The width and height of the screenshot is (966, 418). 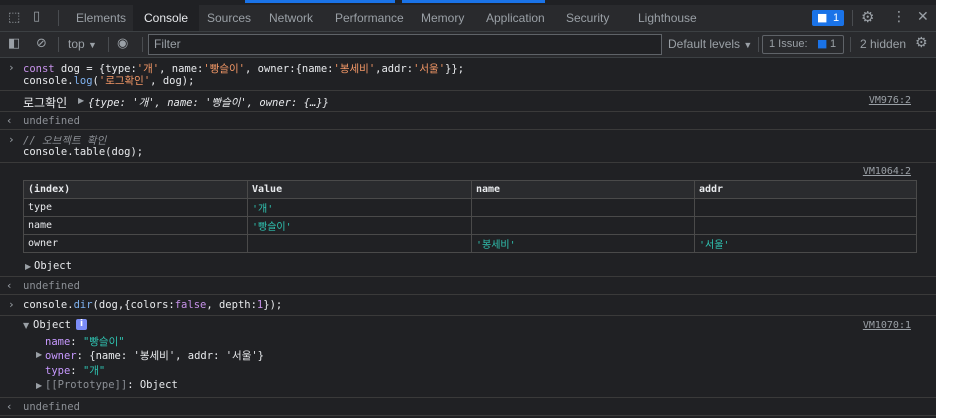 I want to click on table-cell: name, so click(x=135, y=225).